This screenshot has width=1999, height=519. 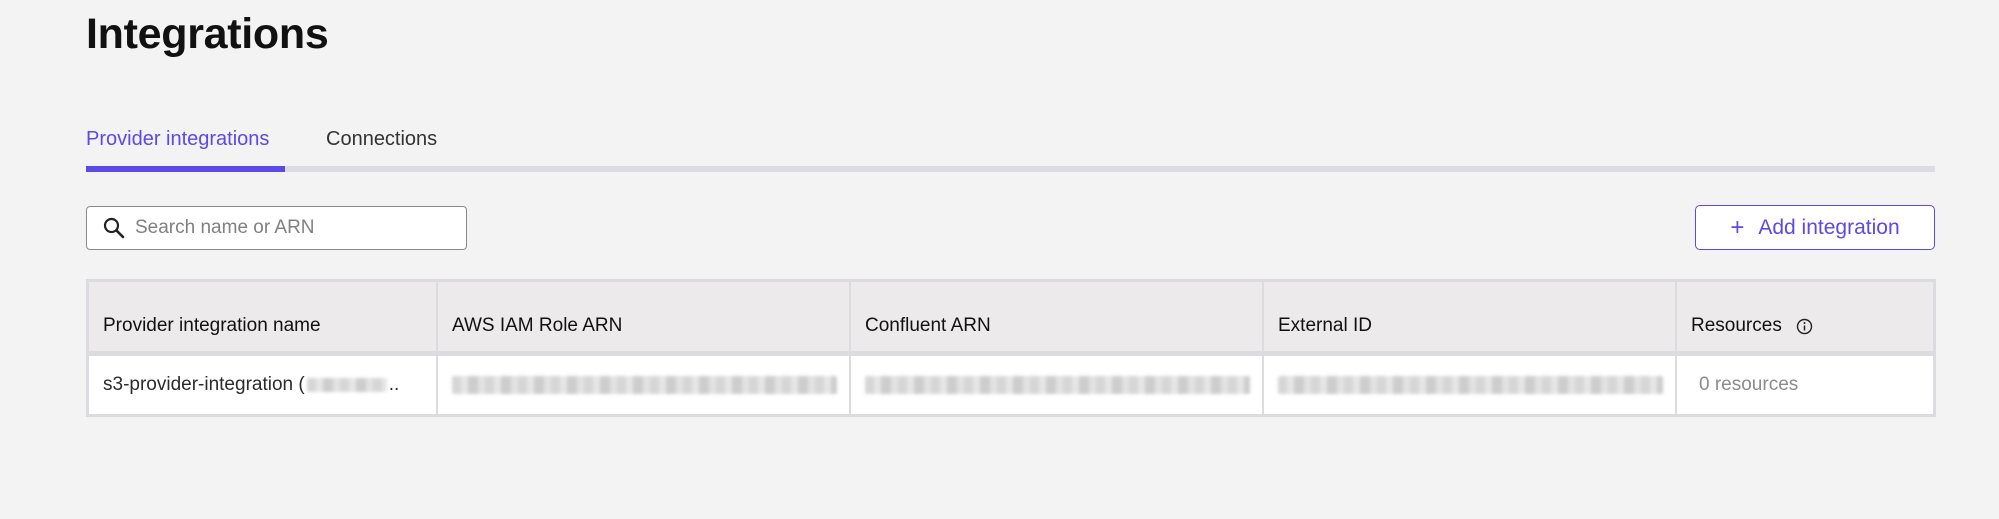 I want to click on cell-resources: 0 resources, so click(x=1749, y=384).